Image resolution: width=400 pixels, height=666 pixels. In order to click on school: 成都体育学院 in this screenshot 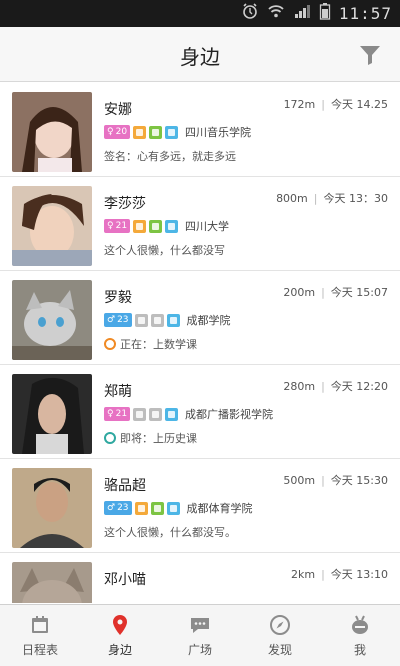, I will do `click(219, 508)`.